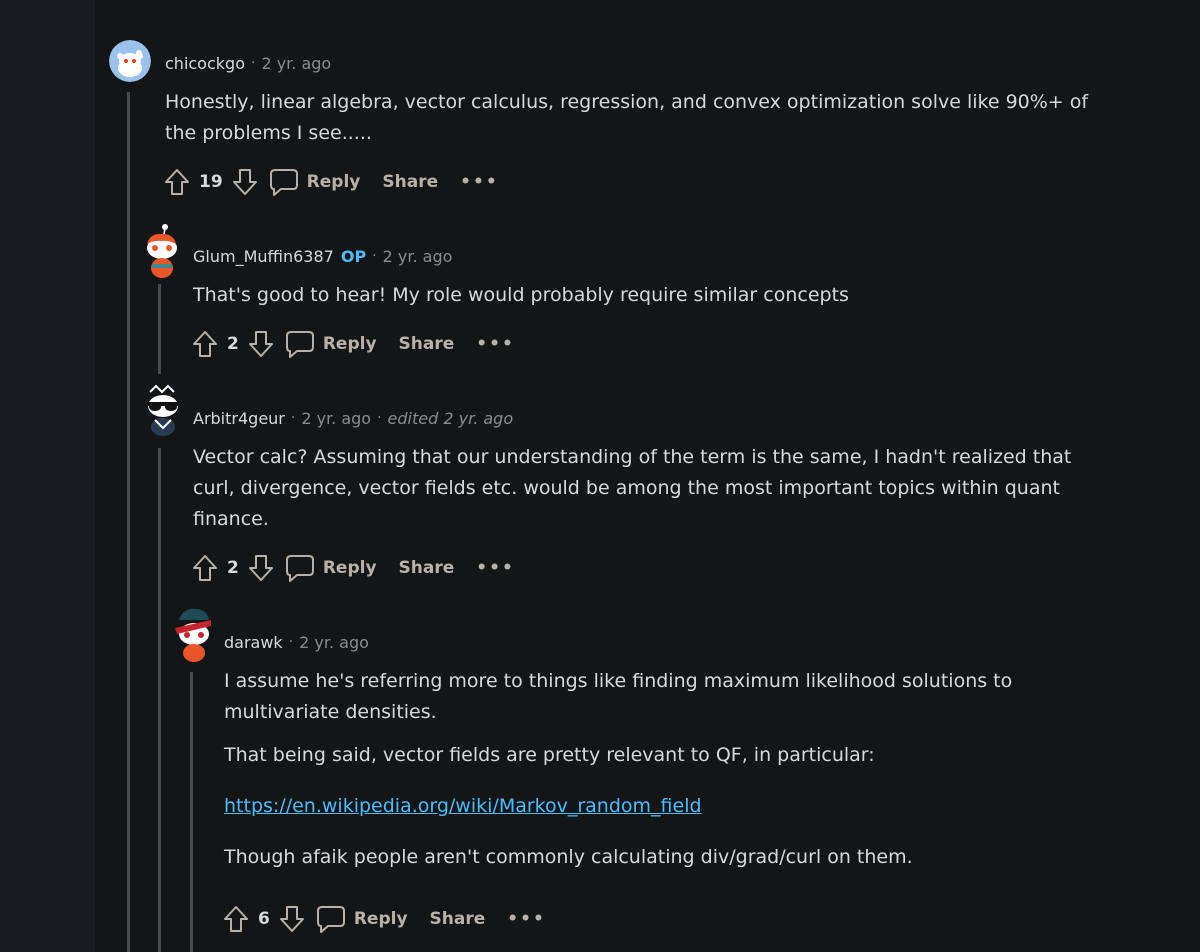 Image resolution: width=1200 pixels, height=952 pixels. Describe the element at coordinates (253, 642) in the screenshot. I see `author-name: darawk` at that location.